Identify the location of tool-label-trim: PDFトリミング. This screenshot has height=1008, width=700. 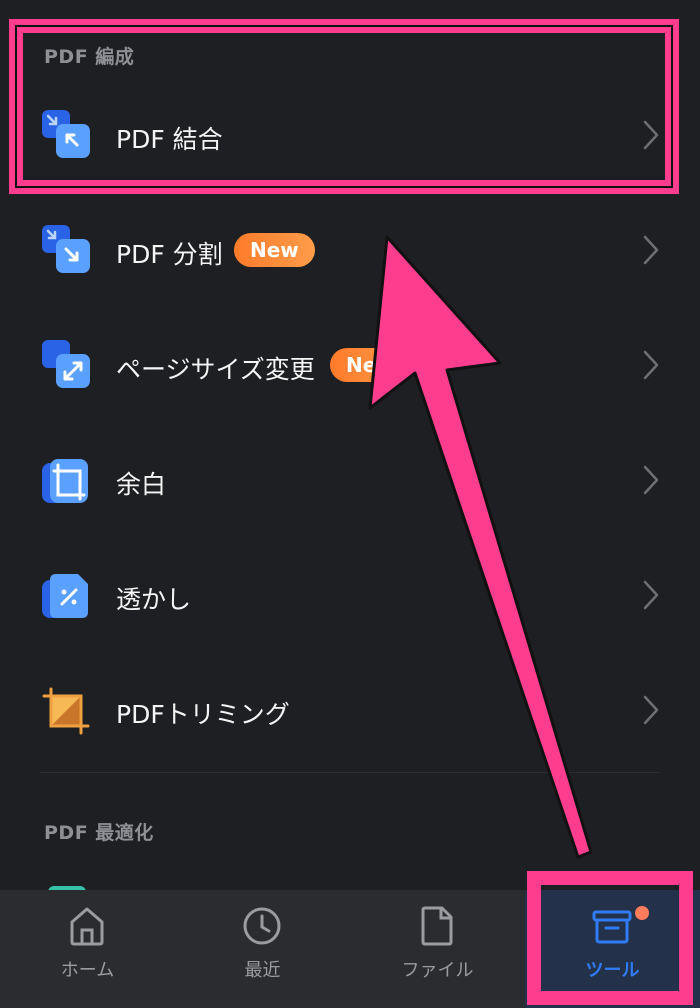
(203, 714).